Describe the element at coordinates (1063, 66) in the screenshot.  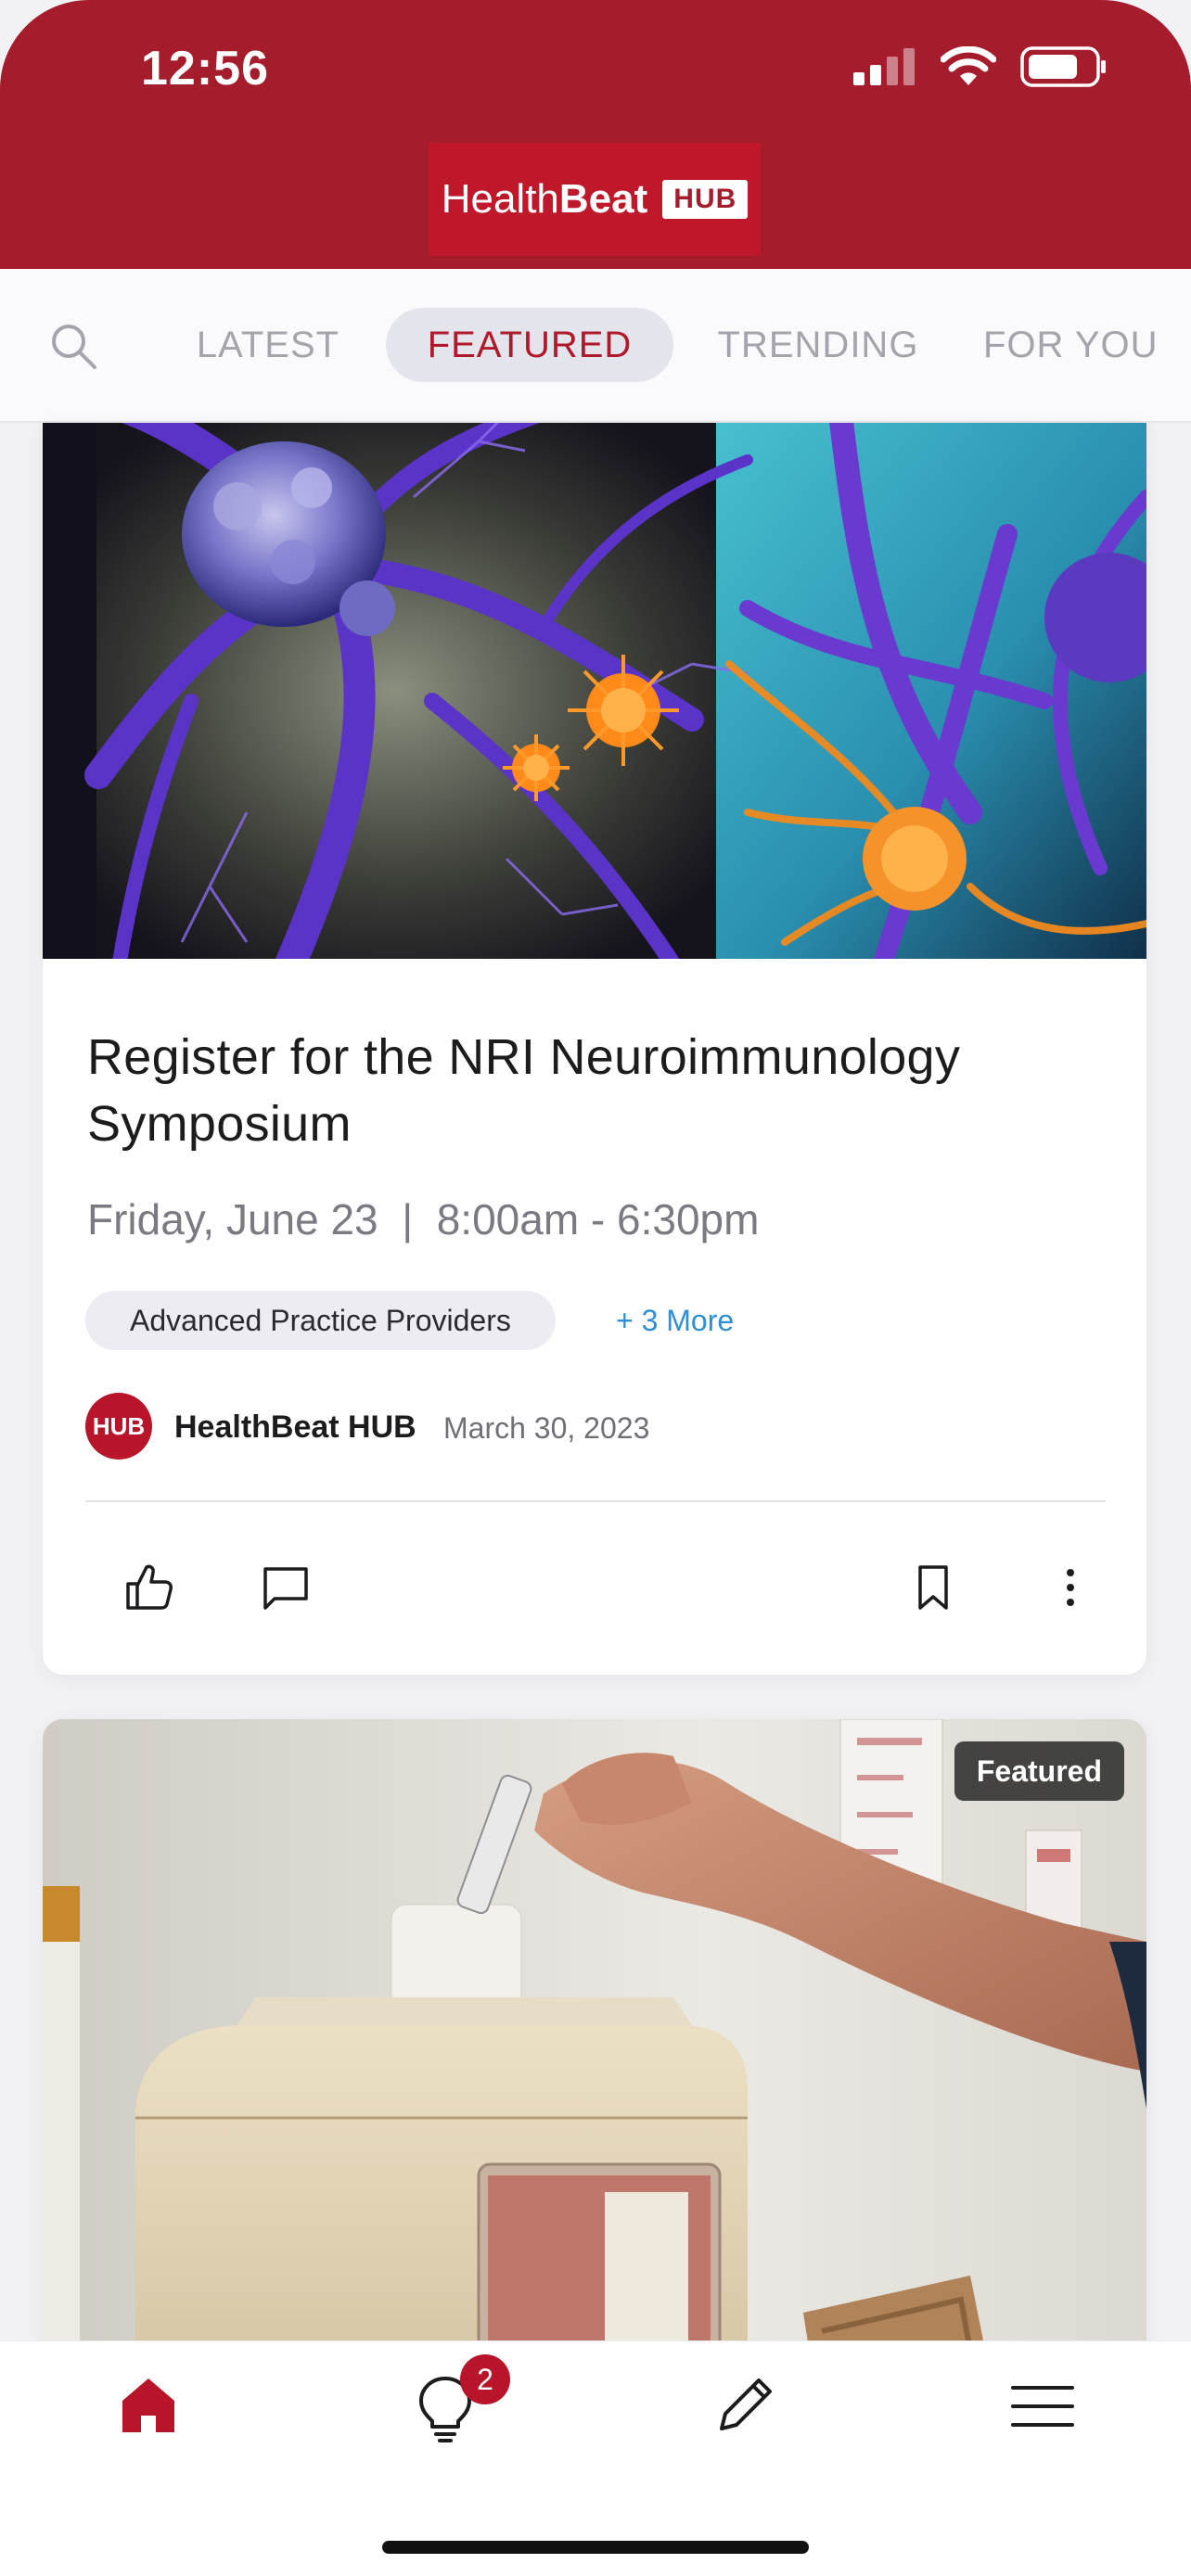
I see `battery-icon` at that location.